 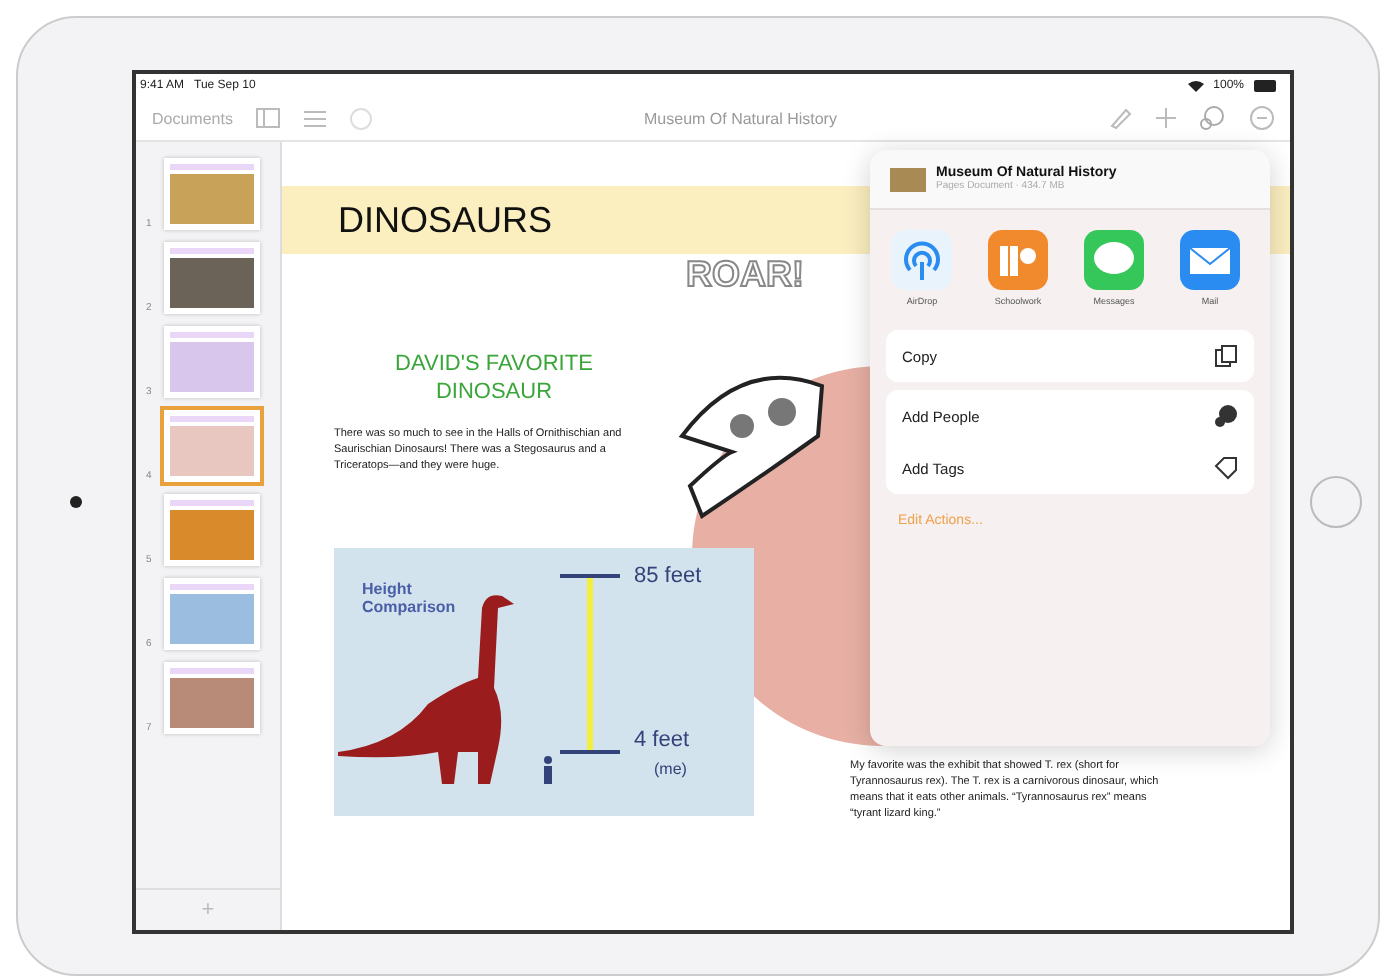 I want to click on roar-text: ROAR!, so click(x=745, y=275).